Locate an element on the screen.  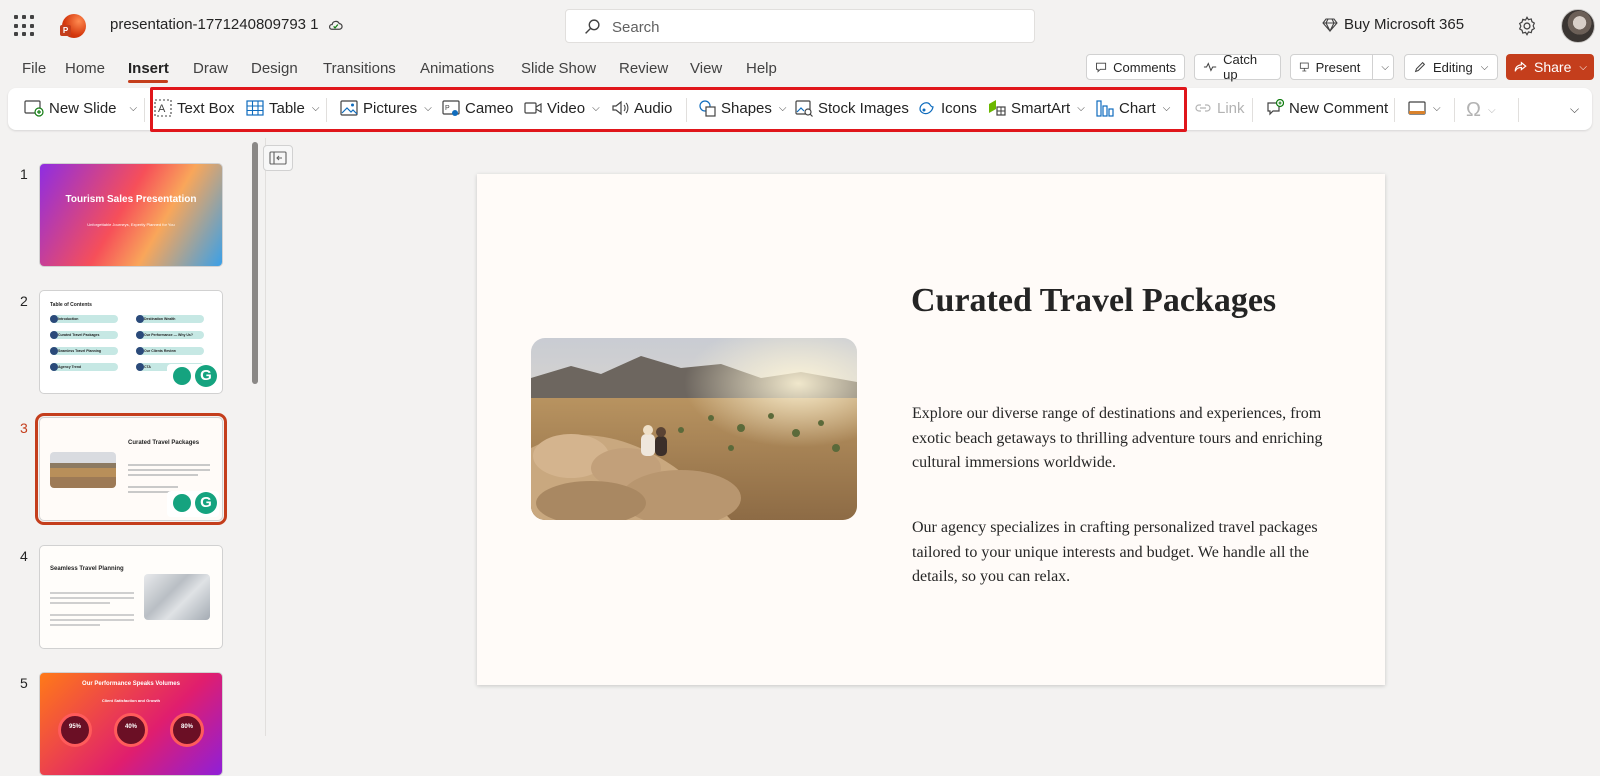
tab-design: Design is located at coordinates (274, 68).